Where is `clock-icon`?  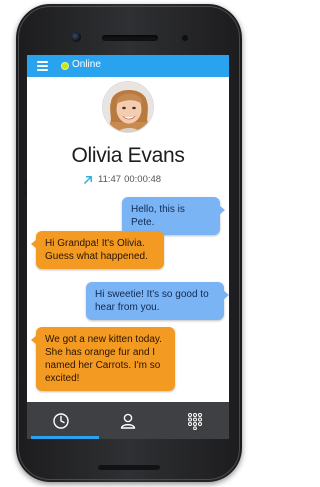 clock-icon is located at coordinates (60, 420).